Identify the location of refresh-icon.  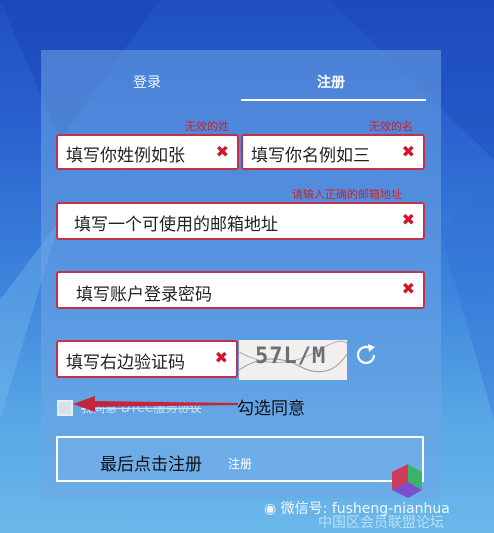
(366, 355).